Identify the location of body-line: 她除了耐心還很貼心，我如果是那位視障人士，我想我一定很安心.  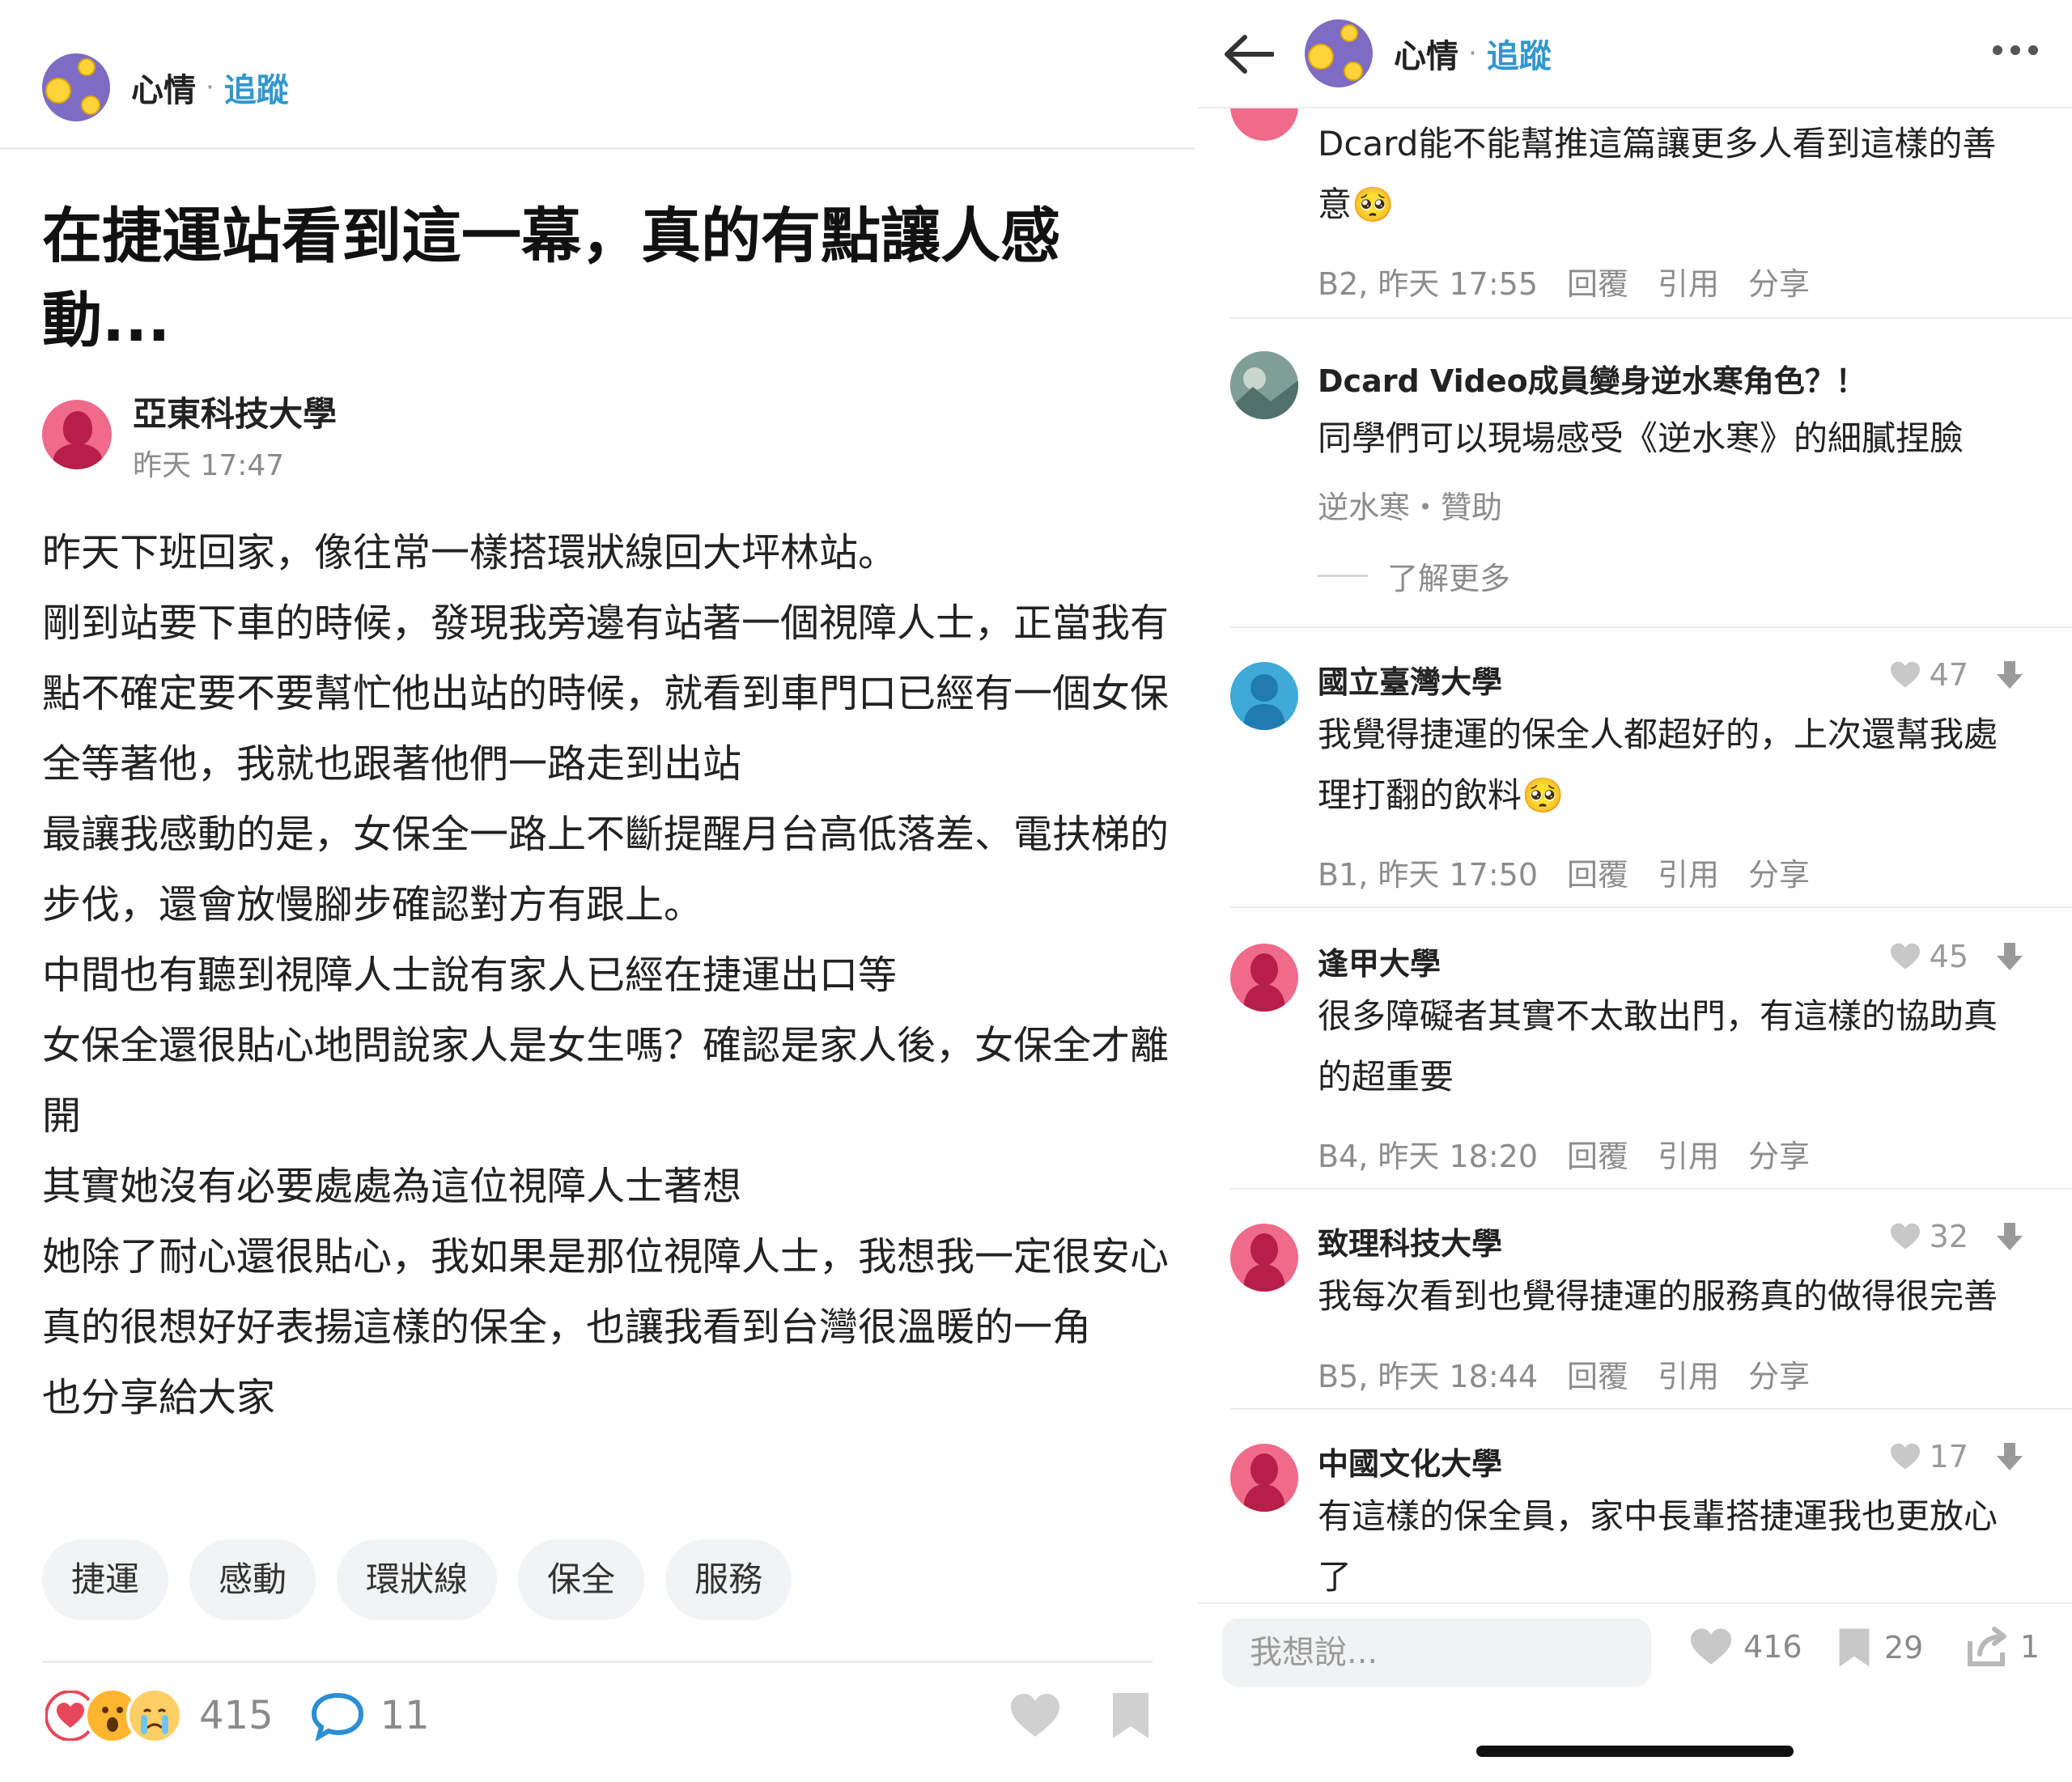
(606, 1256).